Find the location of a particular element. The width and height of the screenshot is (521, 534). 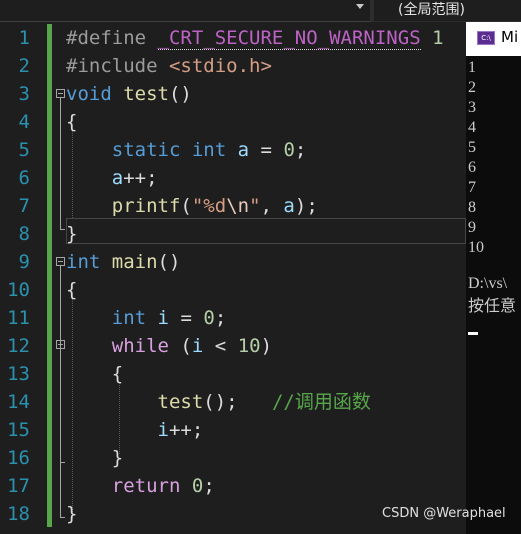

console-title-bar: C:\ Mi is located at coordinates (493, 39).